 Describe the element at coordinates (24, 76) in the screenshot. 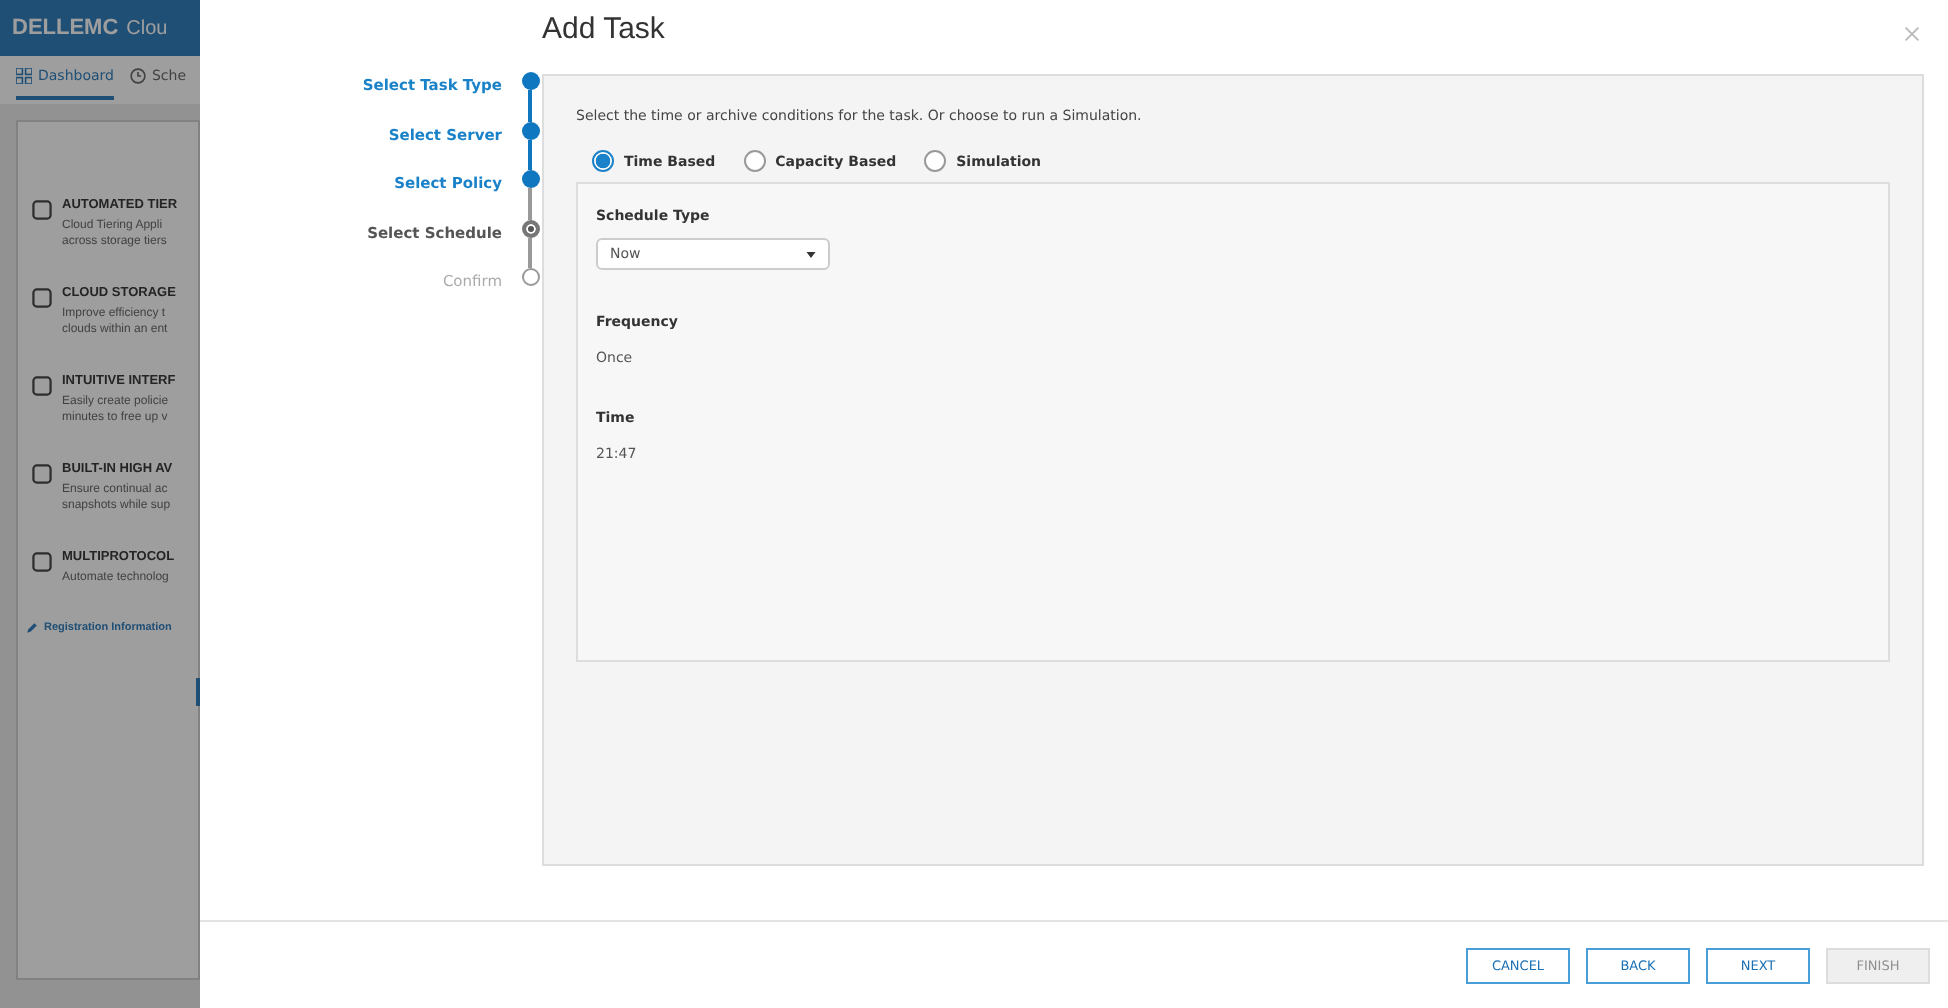

I see `grid-icon` at that location.